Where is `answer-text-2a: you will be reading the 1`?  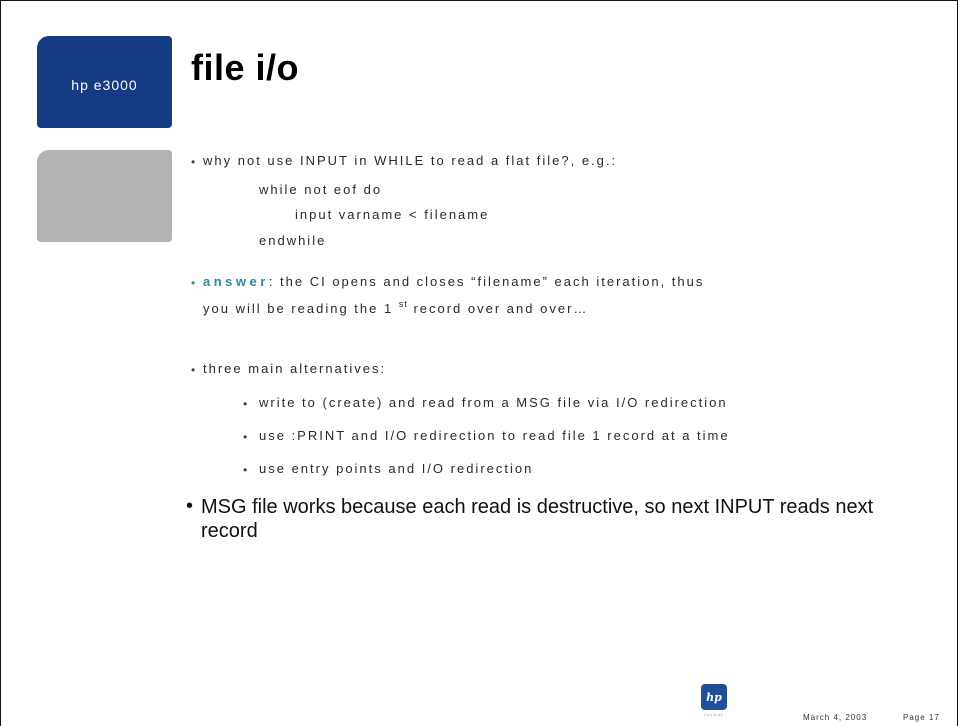 answer-text-2a: you will be reading the 1 is located at coordinates (301, 308).